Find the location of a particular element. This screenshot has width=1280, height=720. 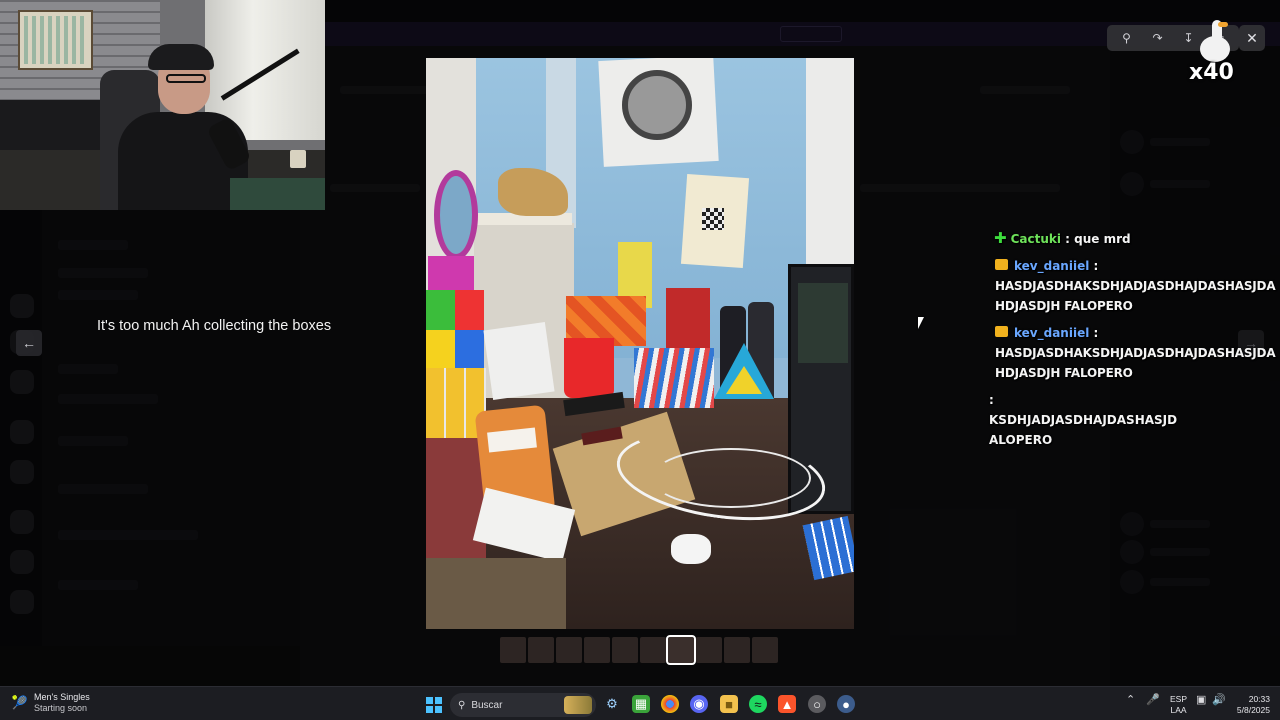

forward-button: ↷ is located at coordinates (1158, 38).